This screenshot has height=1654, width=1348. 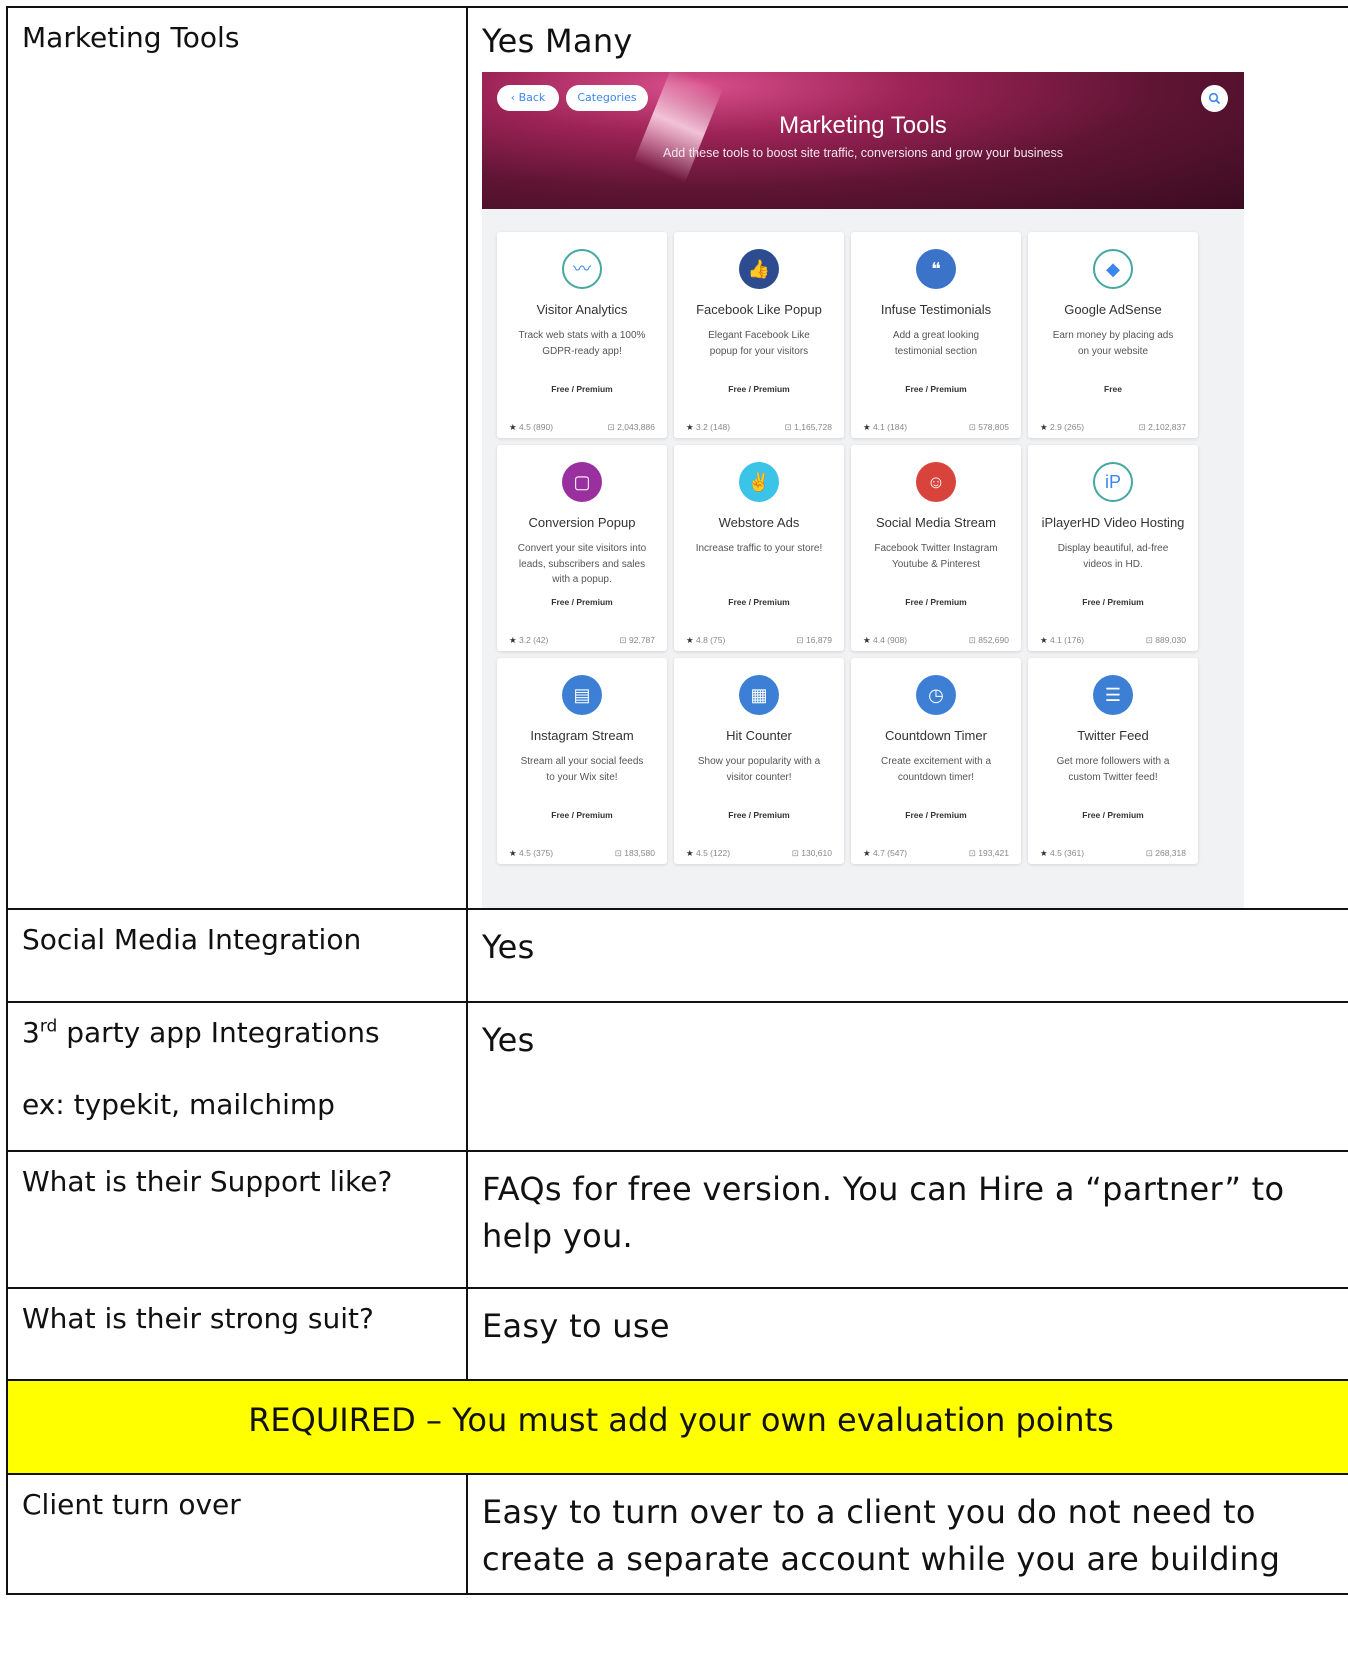 I want to click on social-stream-icon: ☺, so click(x=936, y=482).